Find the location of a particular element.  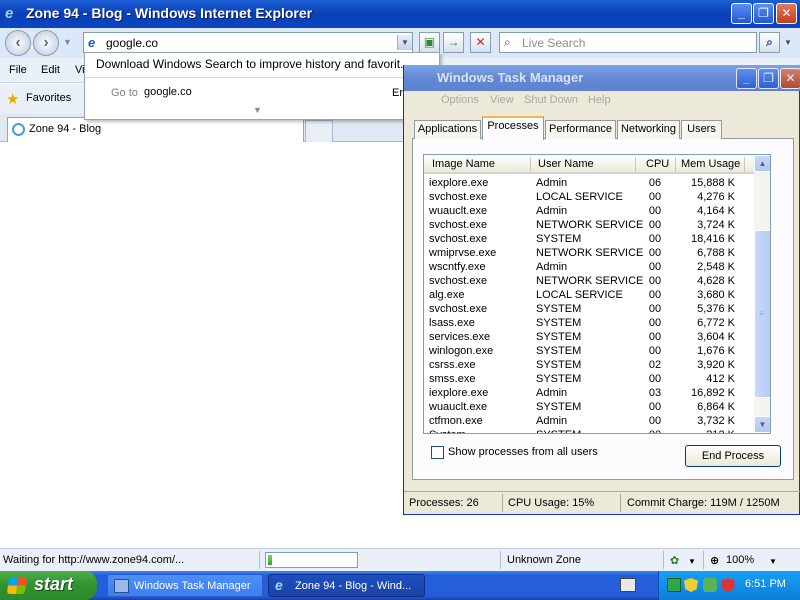

tm-close-button: ✕ is located at coordinates (790, 78).